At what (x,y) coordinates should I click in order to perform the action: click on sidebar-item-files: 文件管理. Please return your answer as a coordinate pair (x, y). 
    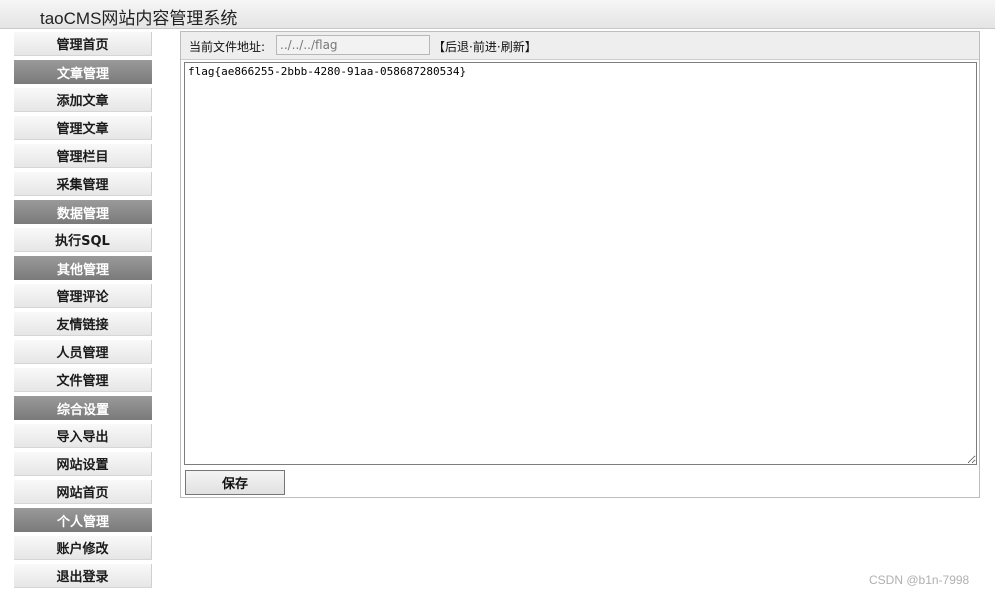
    Looking at the image, I should click on (83, 380).